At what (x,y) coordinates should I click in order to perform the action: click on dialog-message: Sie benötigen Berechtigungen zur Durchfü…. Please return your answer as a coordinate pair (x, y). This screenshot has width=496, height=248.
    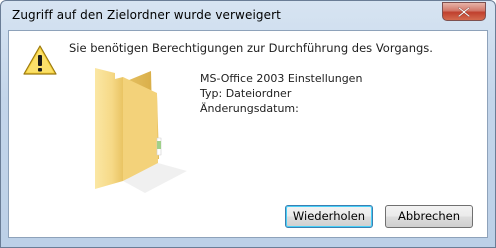
    Looking at the image, I should click on (251, 48).